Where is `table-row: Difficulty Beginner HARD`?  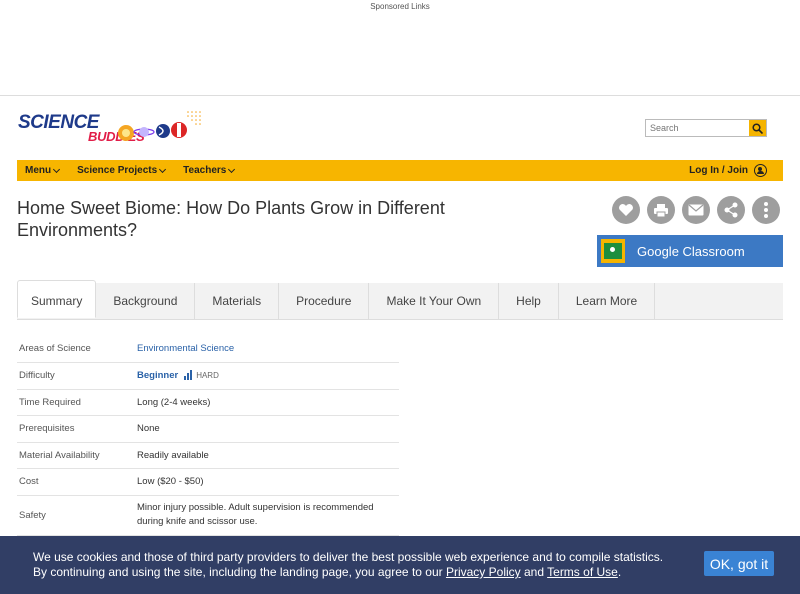
table-row: Difficulty Beginner HARD is located at coordinates (208, 376).